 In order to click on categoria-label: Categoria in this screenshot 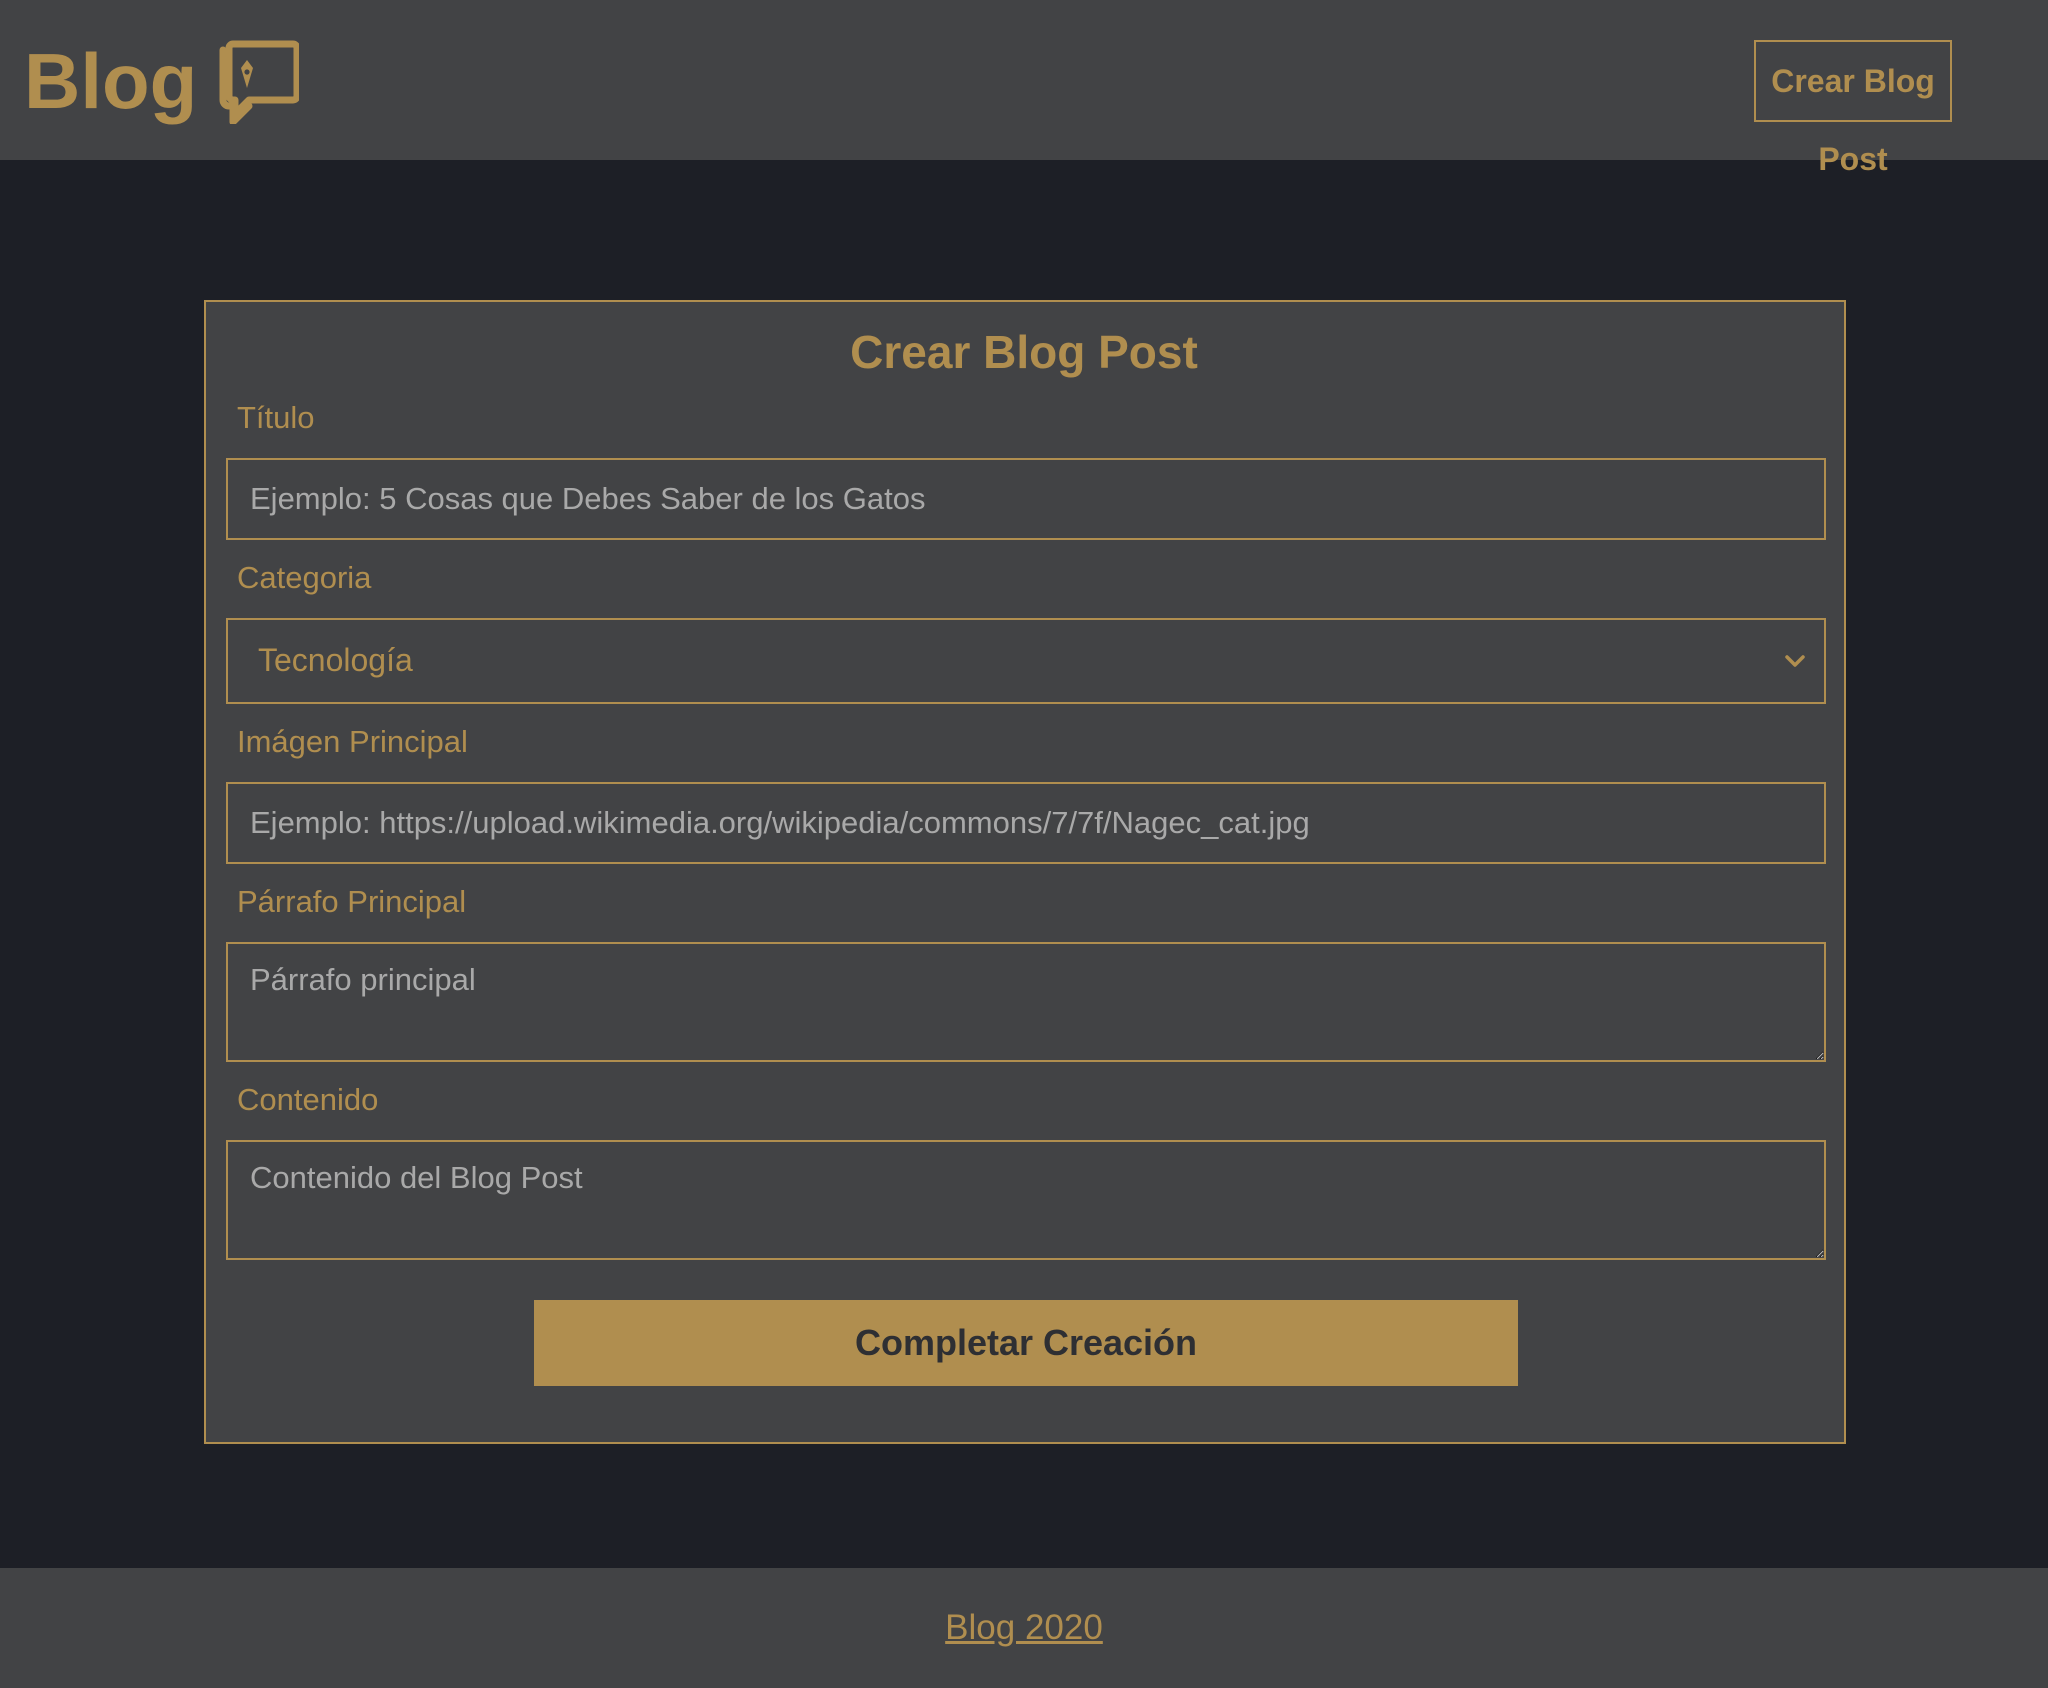, I will do `click(304, 577)`.